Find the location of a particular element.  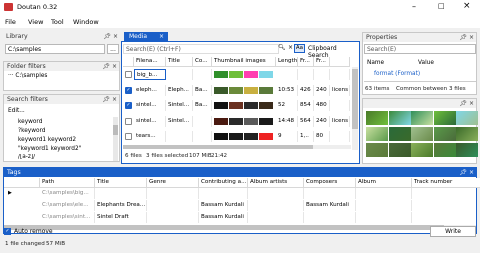

media-search-input: Search(E) (Ctrl+F) is located at coordinates (201, 49).